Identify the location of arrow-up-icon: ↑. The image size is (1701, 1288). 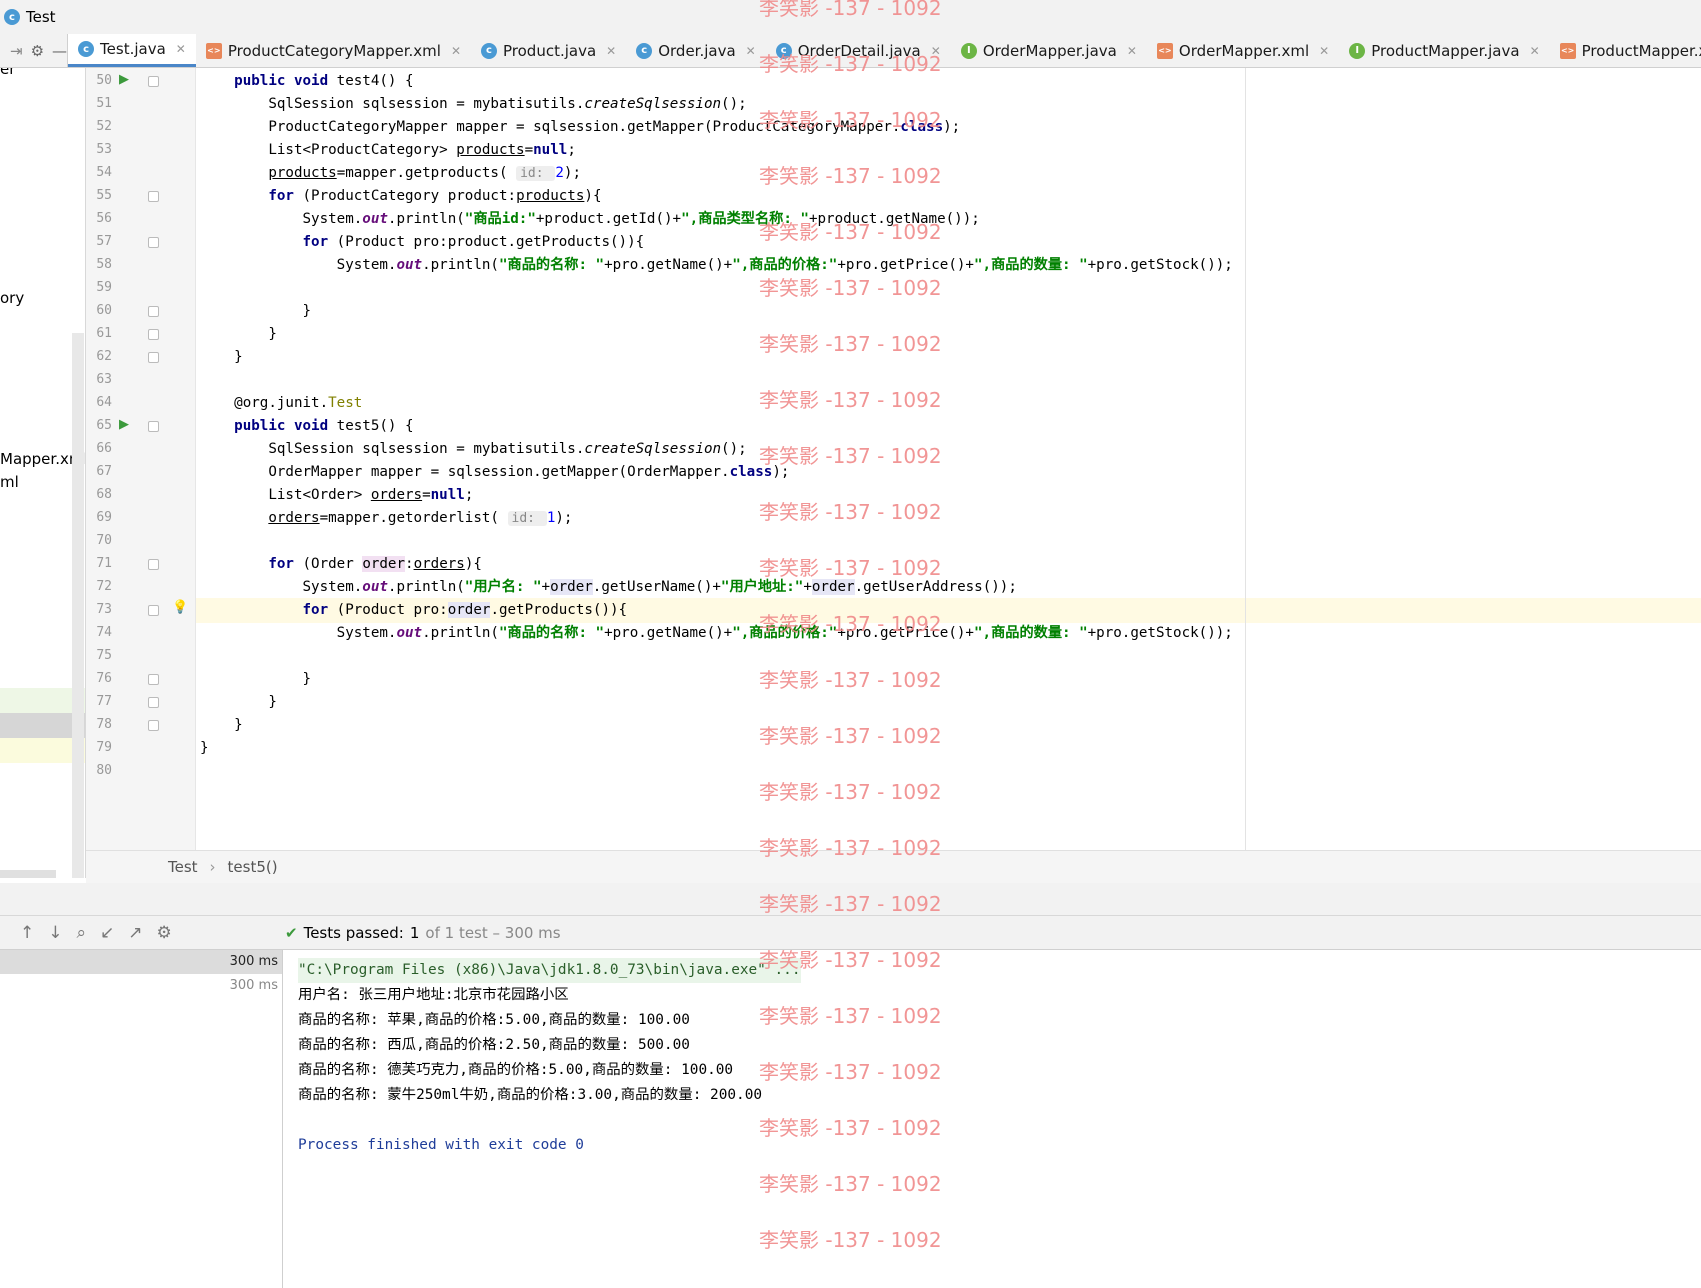
(27, 933).